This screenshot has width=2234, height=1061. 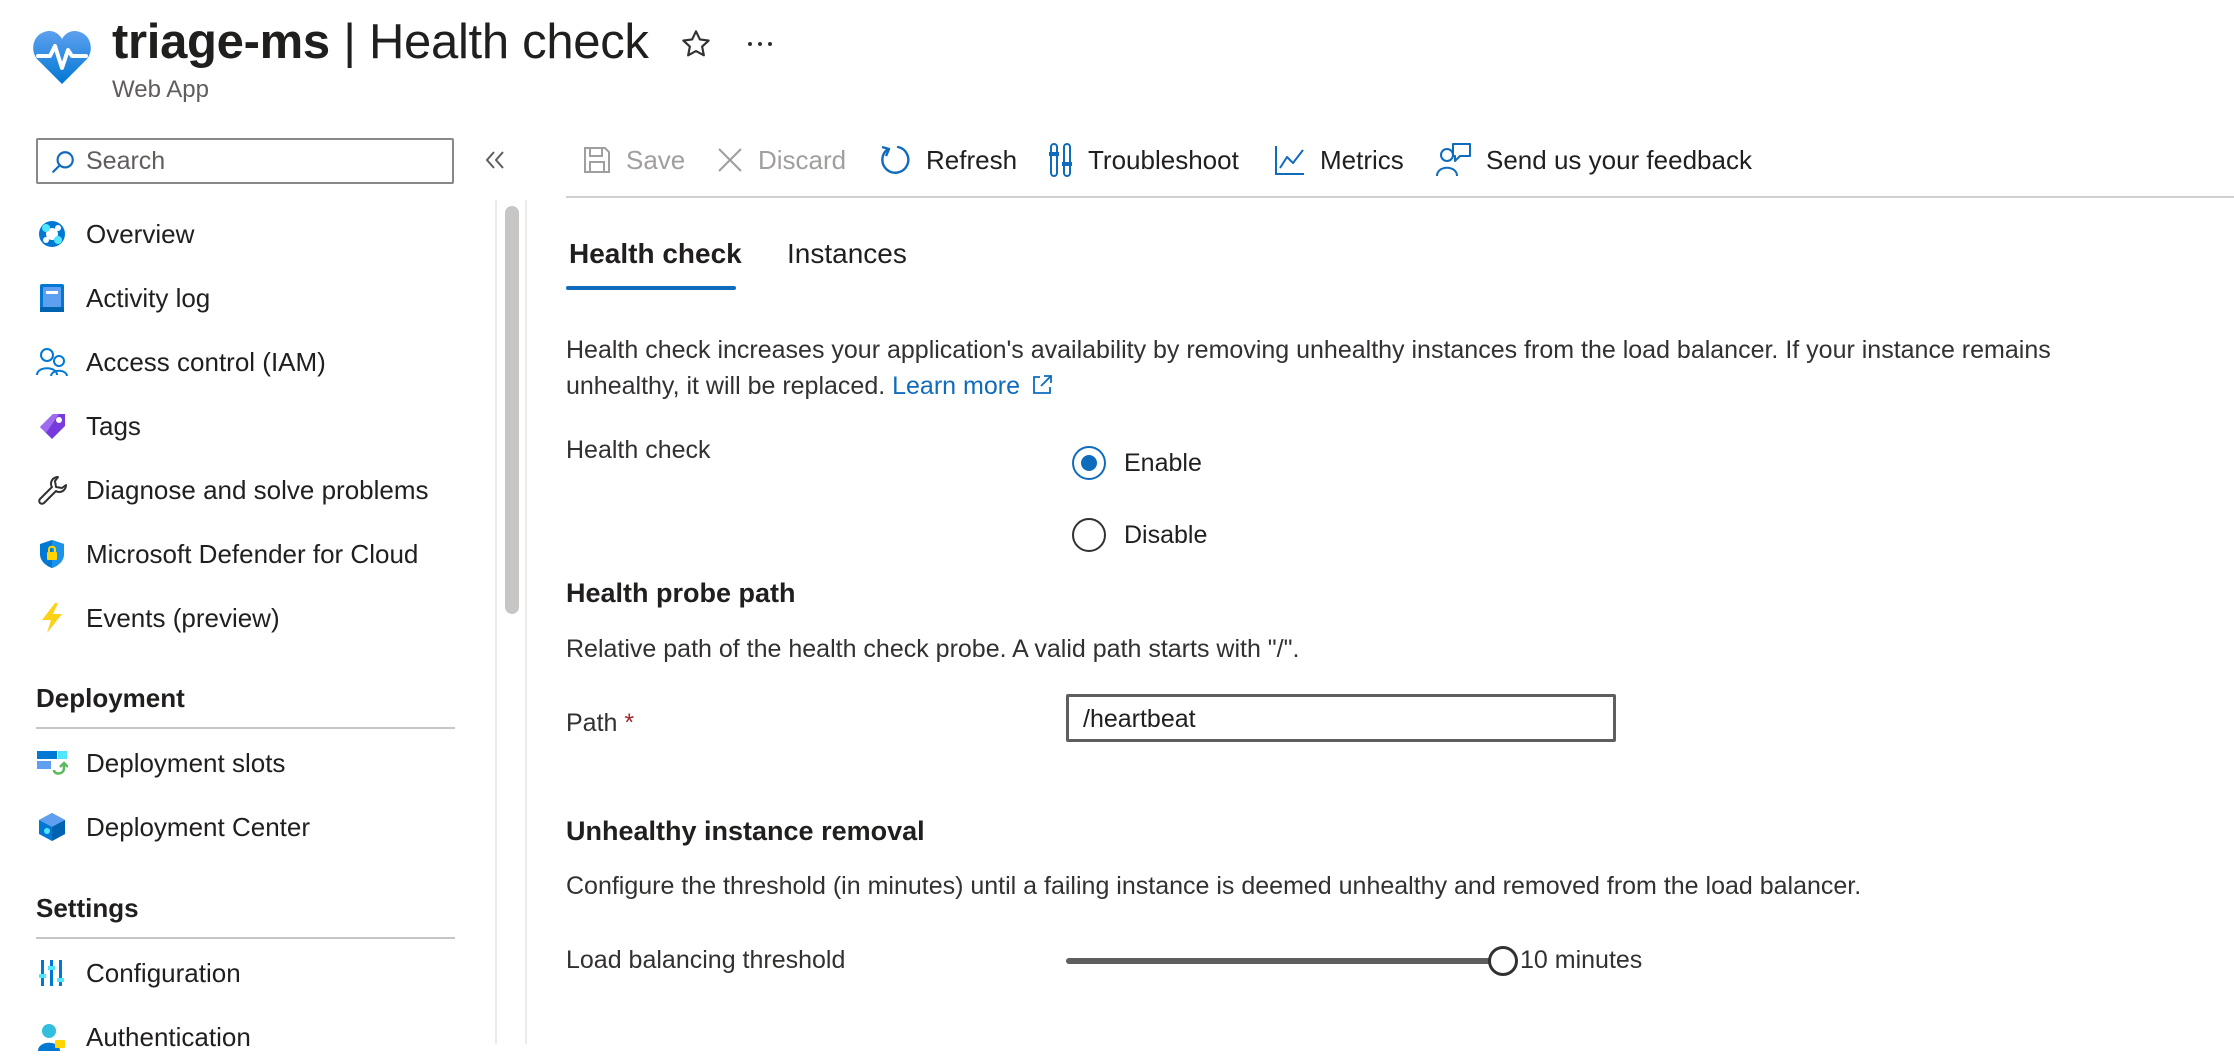 I want to click on search-icon, so click(x=63, y=162).